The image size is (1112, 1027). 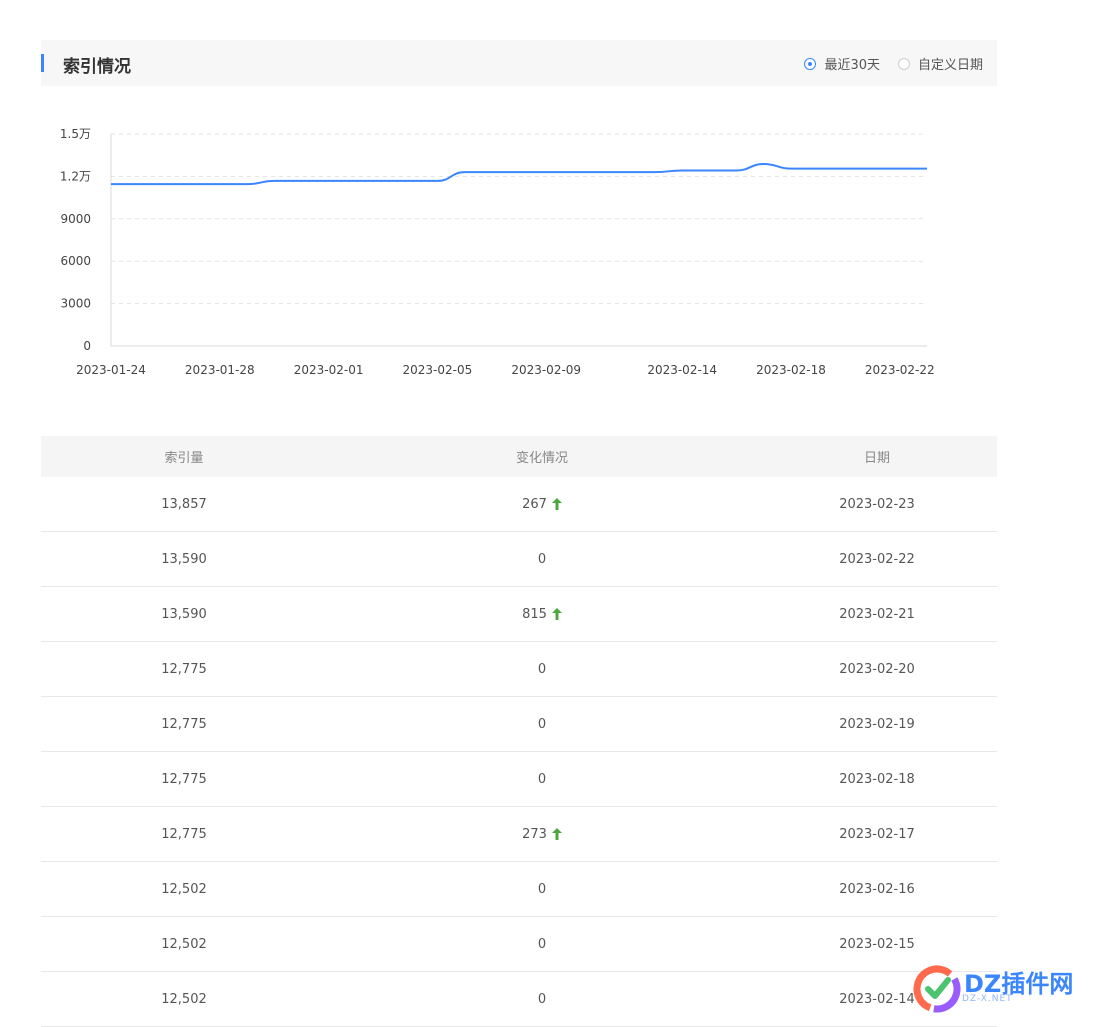 What do you see at coordinates (877, 724) in the screenshot?
I see `date-cell: 2023-02-19` at bounding box center [877, 724].